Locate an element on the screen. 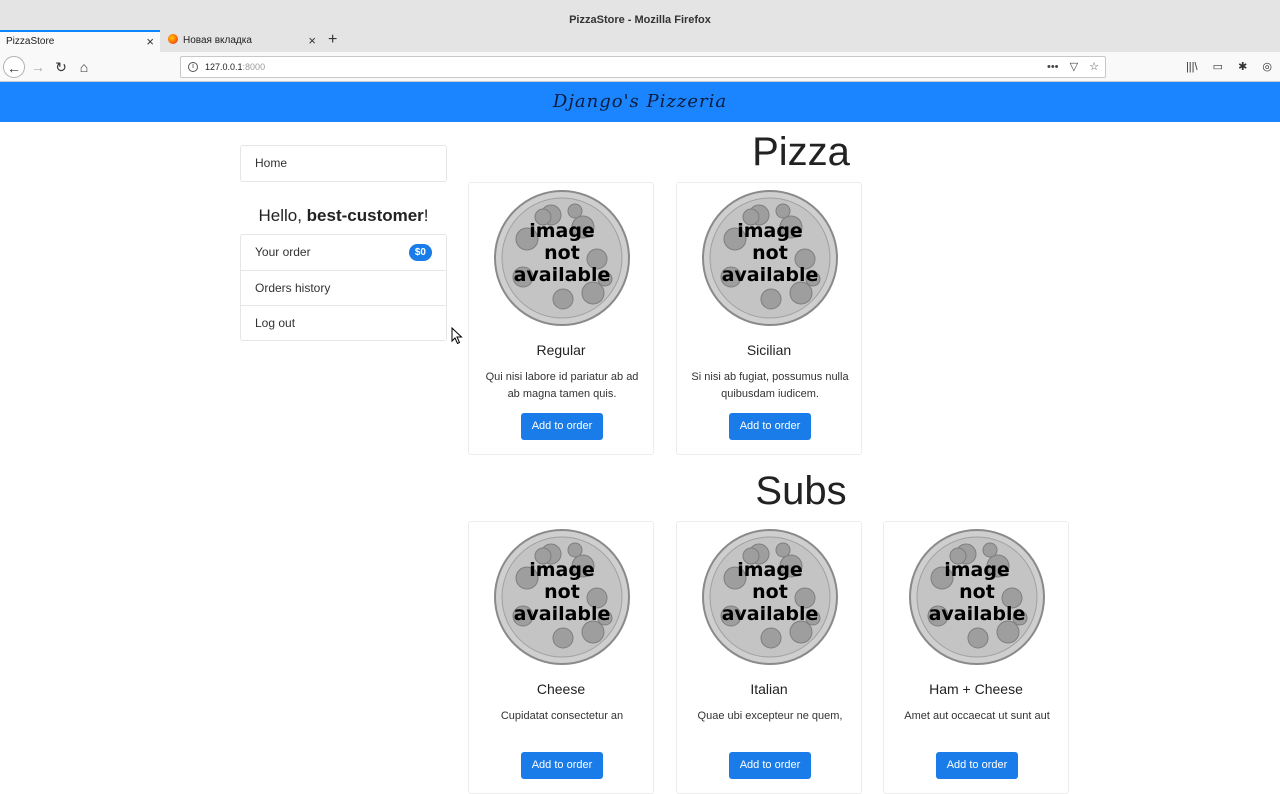 Image resolution: width=1280 pixels, height=794 pixels. section-title-pizza: Pizza is located at coordinates (801, 152).